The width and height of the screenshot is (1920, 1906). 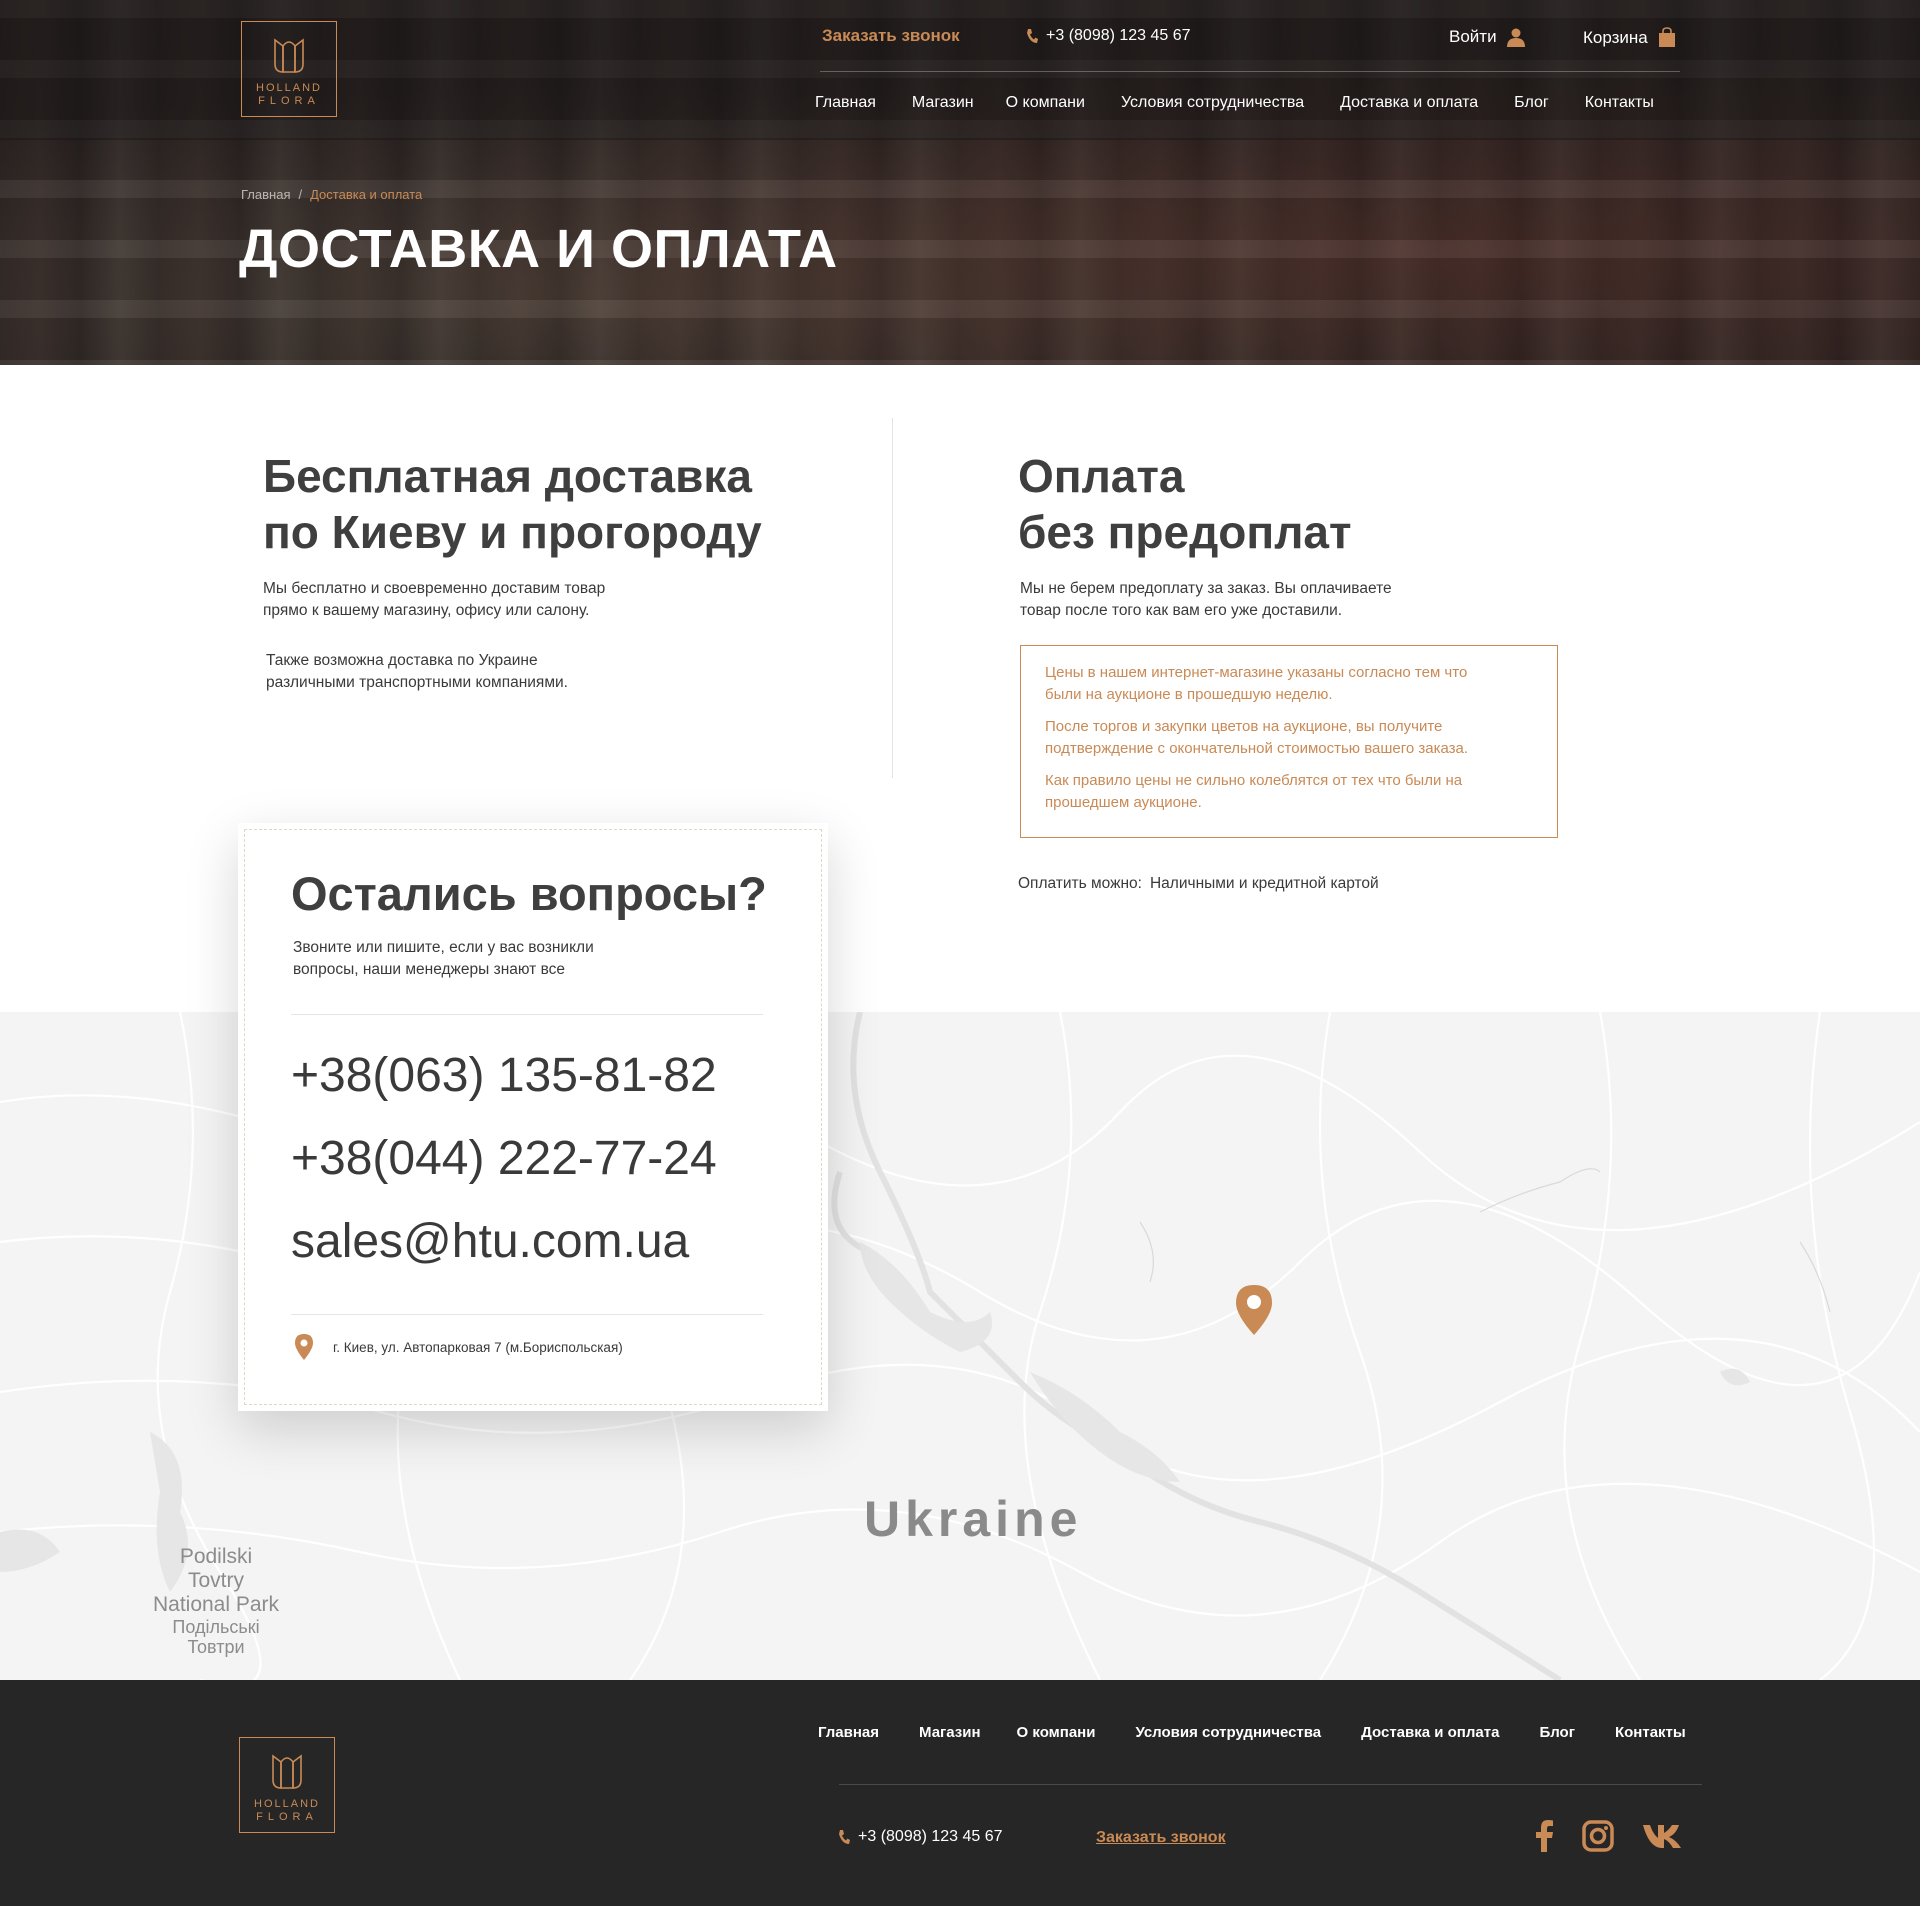 What do you see at coordinates (366, 194) in the screenshot?
I see `breadcrumb-current: Доставка и оплата` at bounding box center [366, 194].